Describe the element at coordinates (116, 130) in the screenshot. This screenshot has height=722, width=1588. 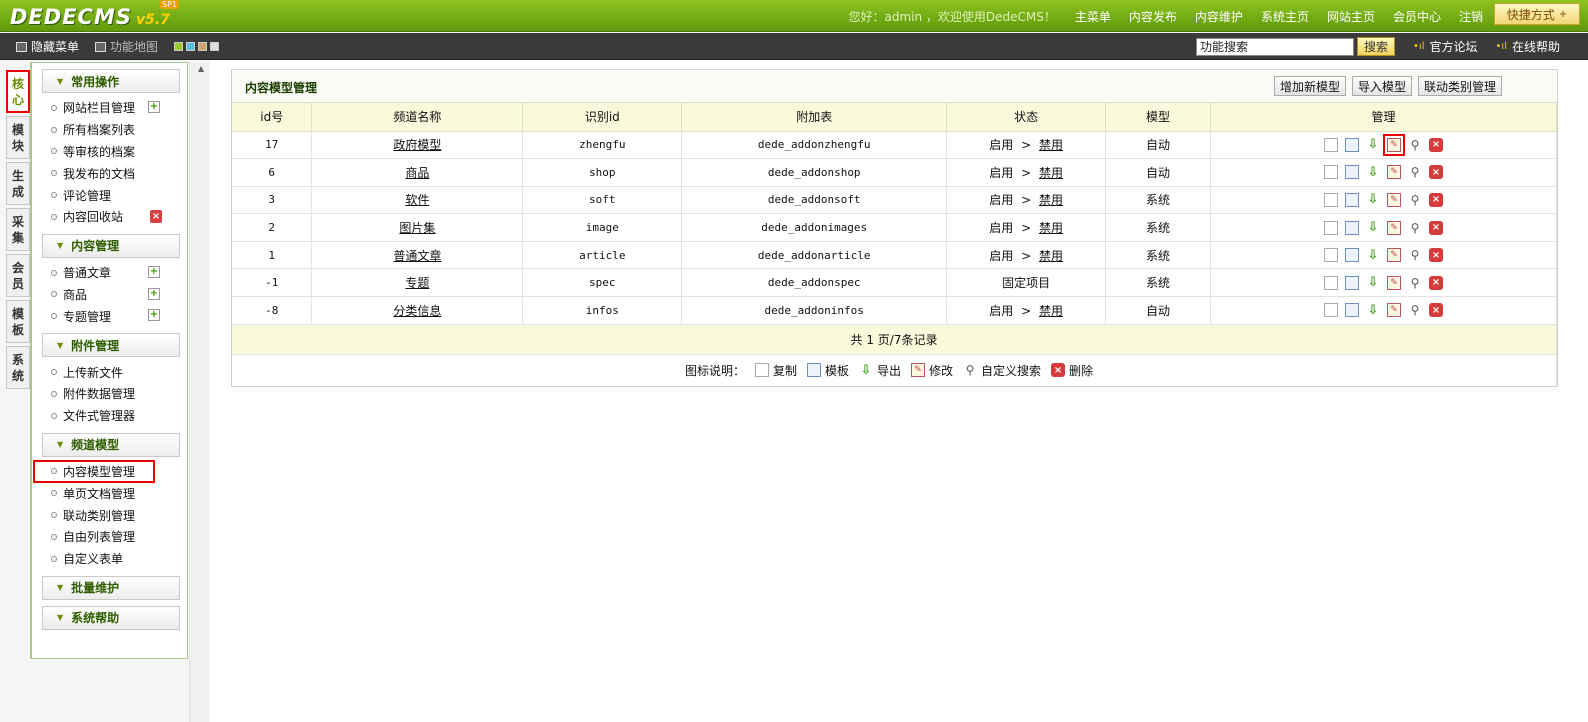
I see `menu-item-all-archives: 所有档案列表` at that location.